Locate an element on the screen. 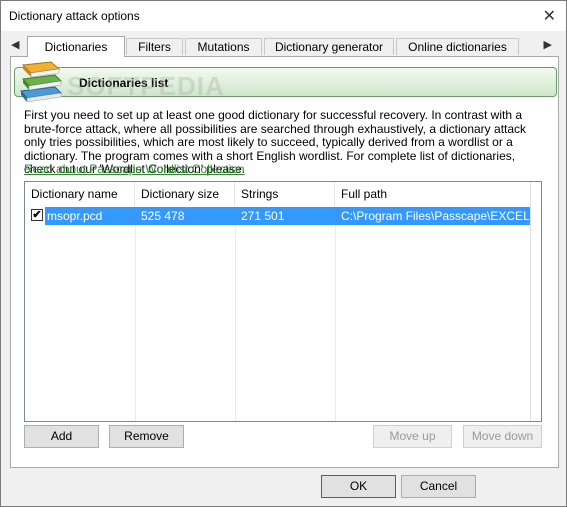 Image resolution: width=567 pixels, height=507 pixels. column-header-full-path: Full path is located at coordinates (434, 194).